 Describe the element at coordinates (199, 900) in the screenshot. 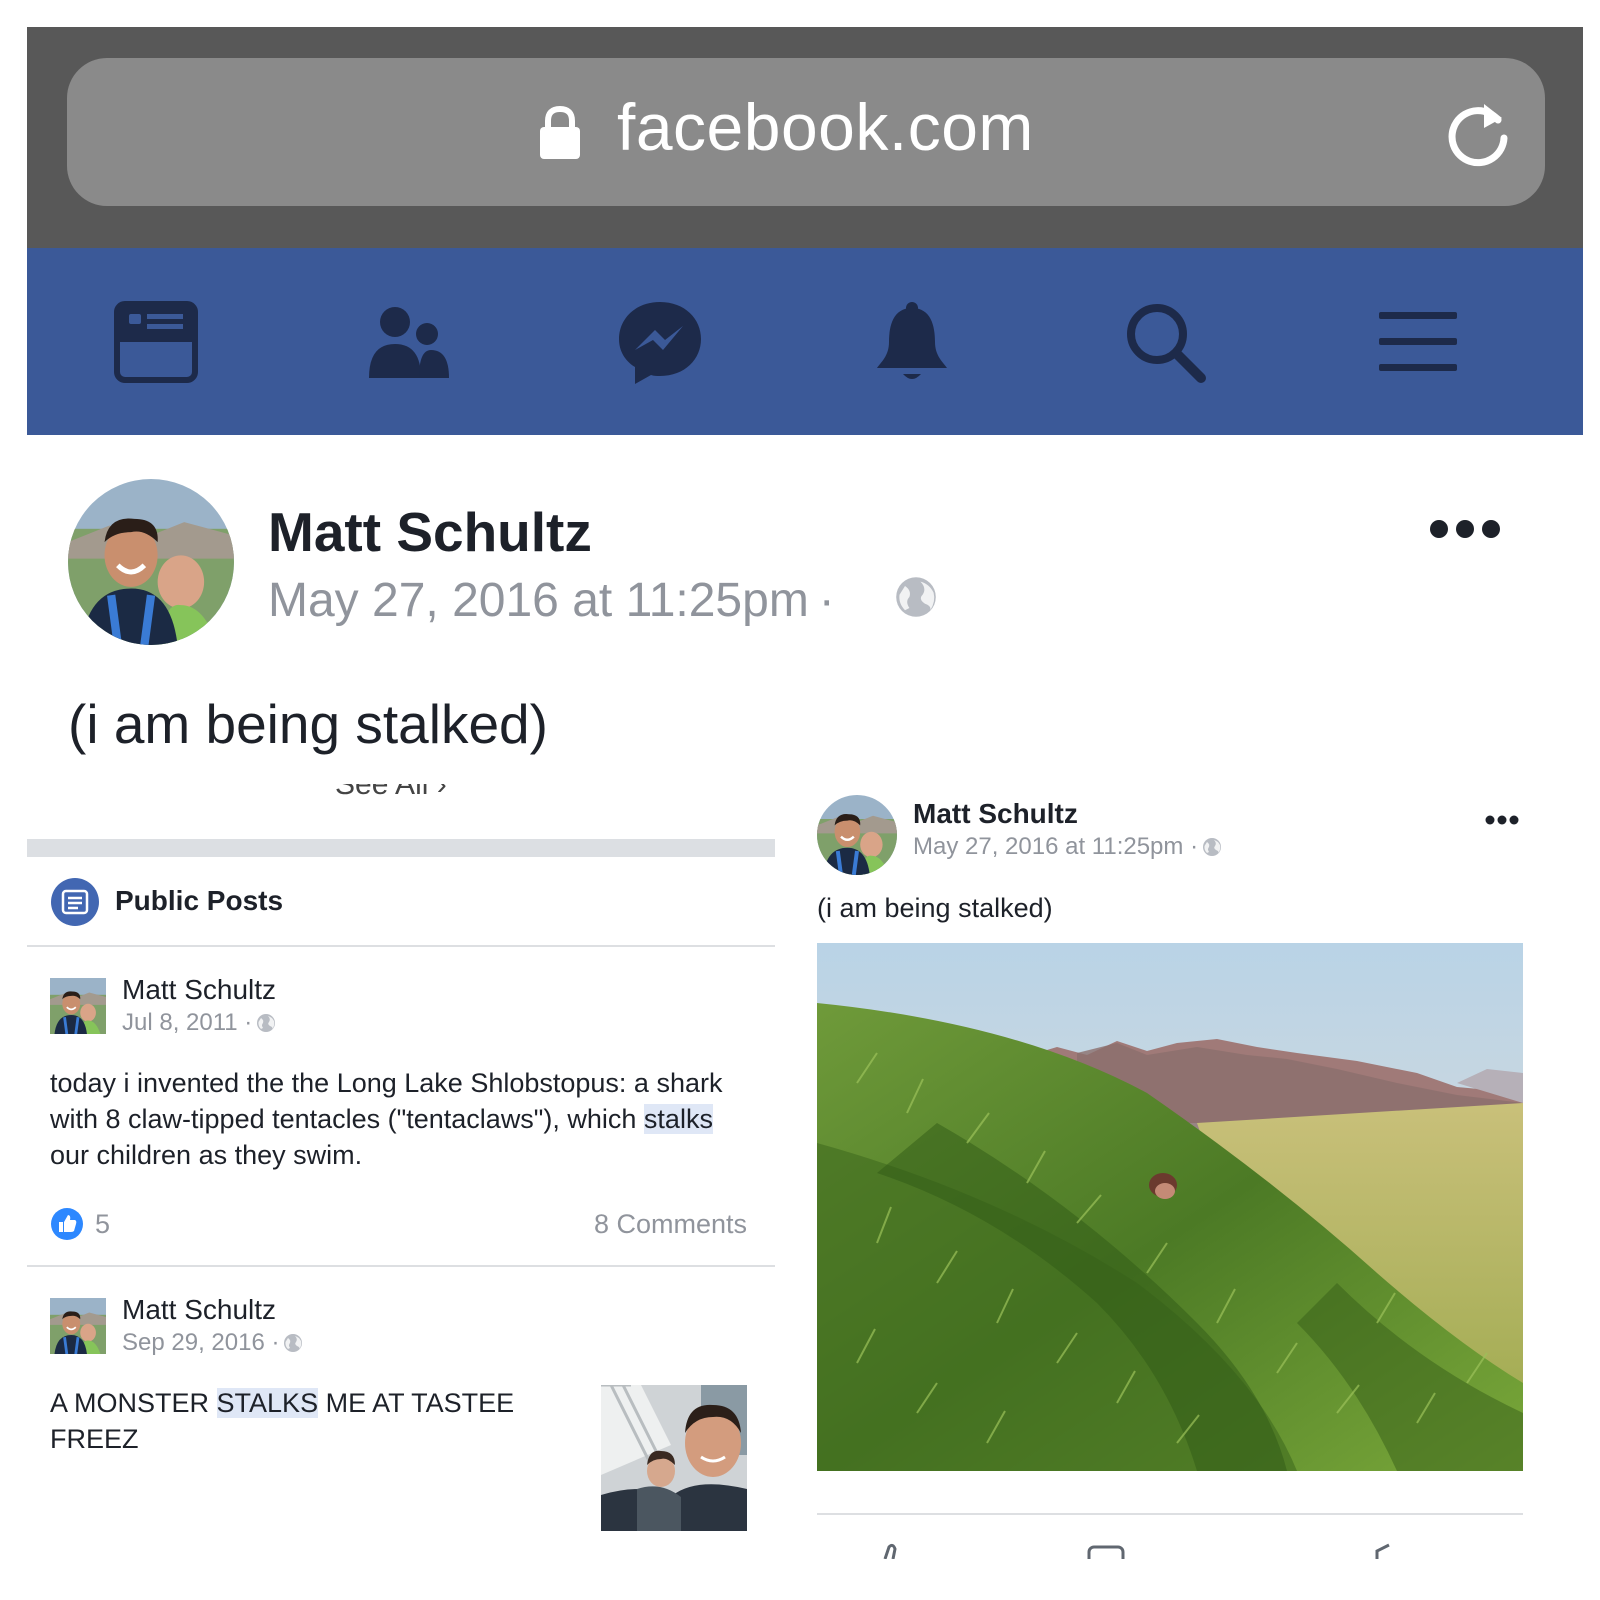

I see `public-posts-heading: Public Posts` at that location.